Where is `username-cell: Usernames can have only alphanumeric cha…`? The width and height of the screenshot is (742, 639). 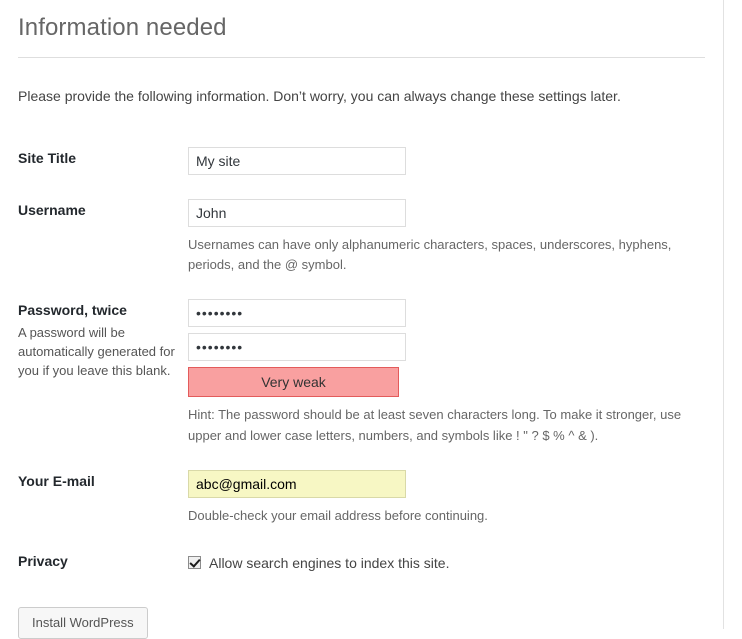 username-cell: Usernames can have only alphanumeric cha… is located at coordinates (446, 237).